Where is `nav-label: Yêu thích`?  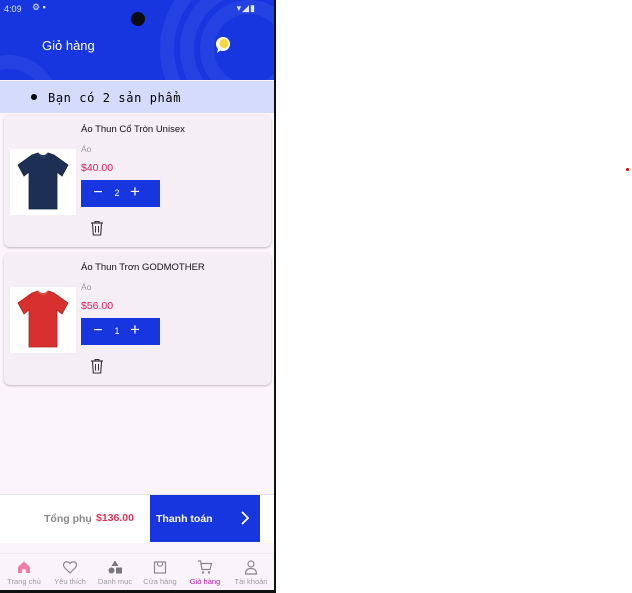 nav-label: Yêu thích is located at coordinates (70, 581).